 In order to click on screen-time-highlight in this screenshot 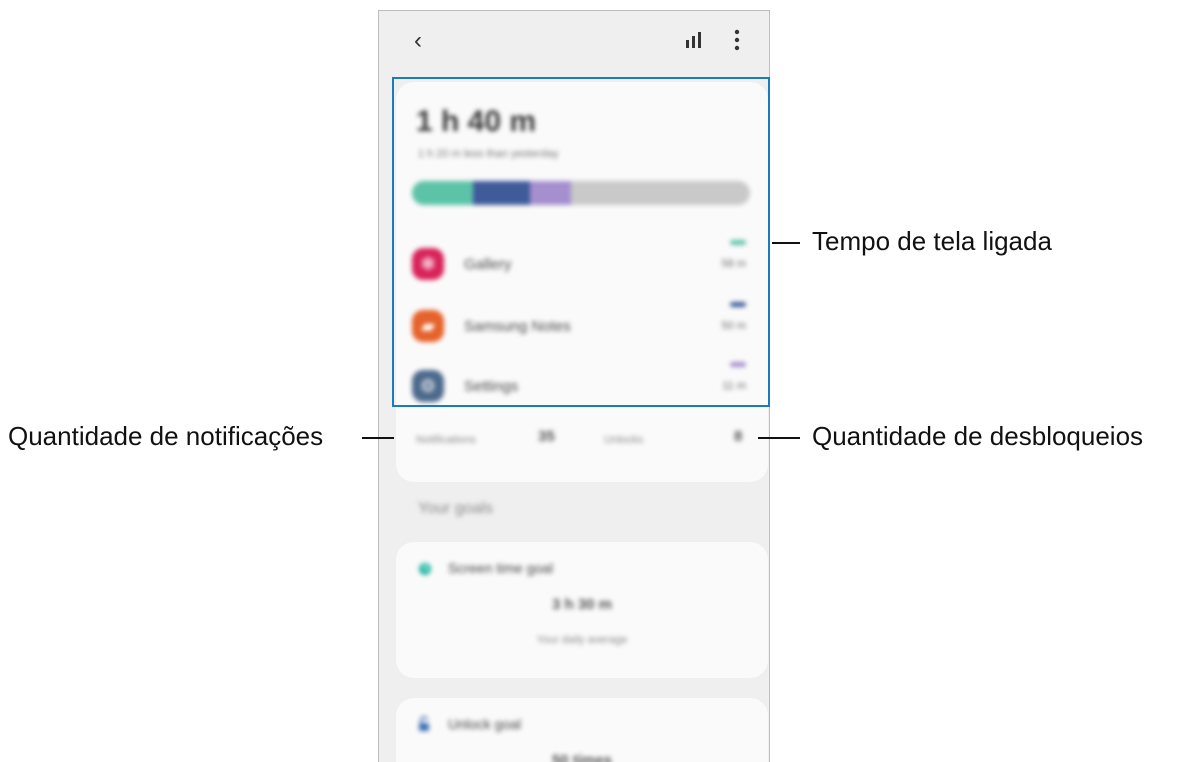, I will do `click(581, 242)`.